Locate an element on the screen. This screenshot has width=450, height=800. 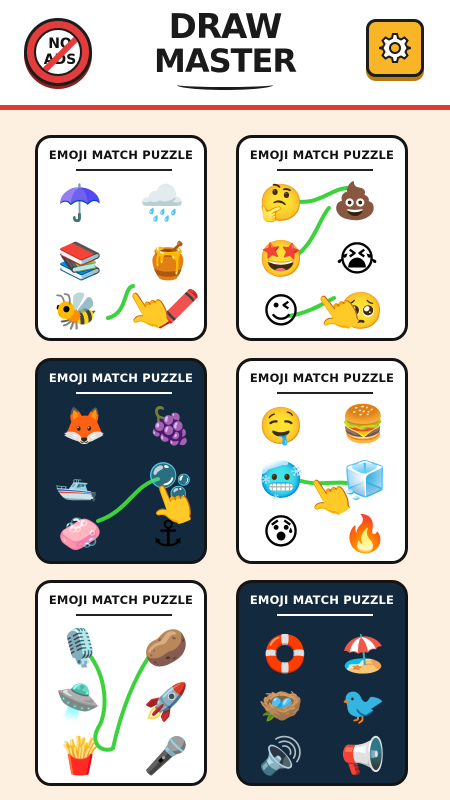
hamburger-emoji: 🍔 is located at coordinates (363, 425).